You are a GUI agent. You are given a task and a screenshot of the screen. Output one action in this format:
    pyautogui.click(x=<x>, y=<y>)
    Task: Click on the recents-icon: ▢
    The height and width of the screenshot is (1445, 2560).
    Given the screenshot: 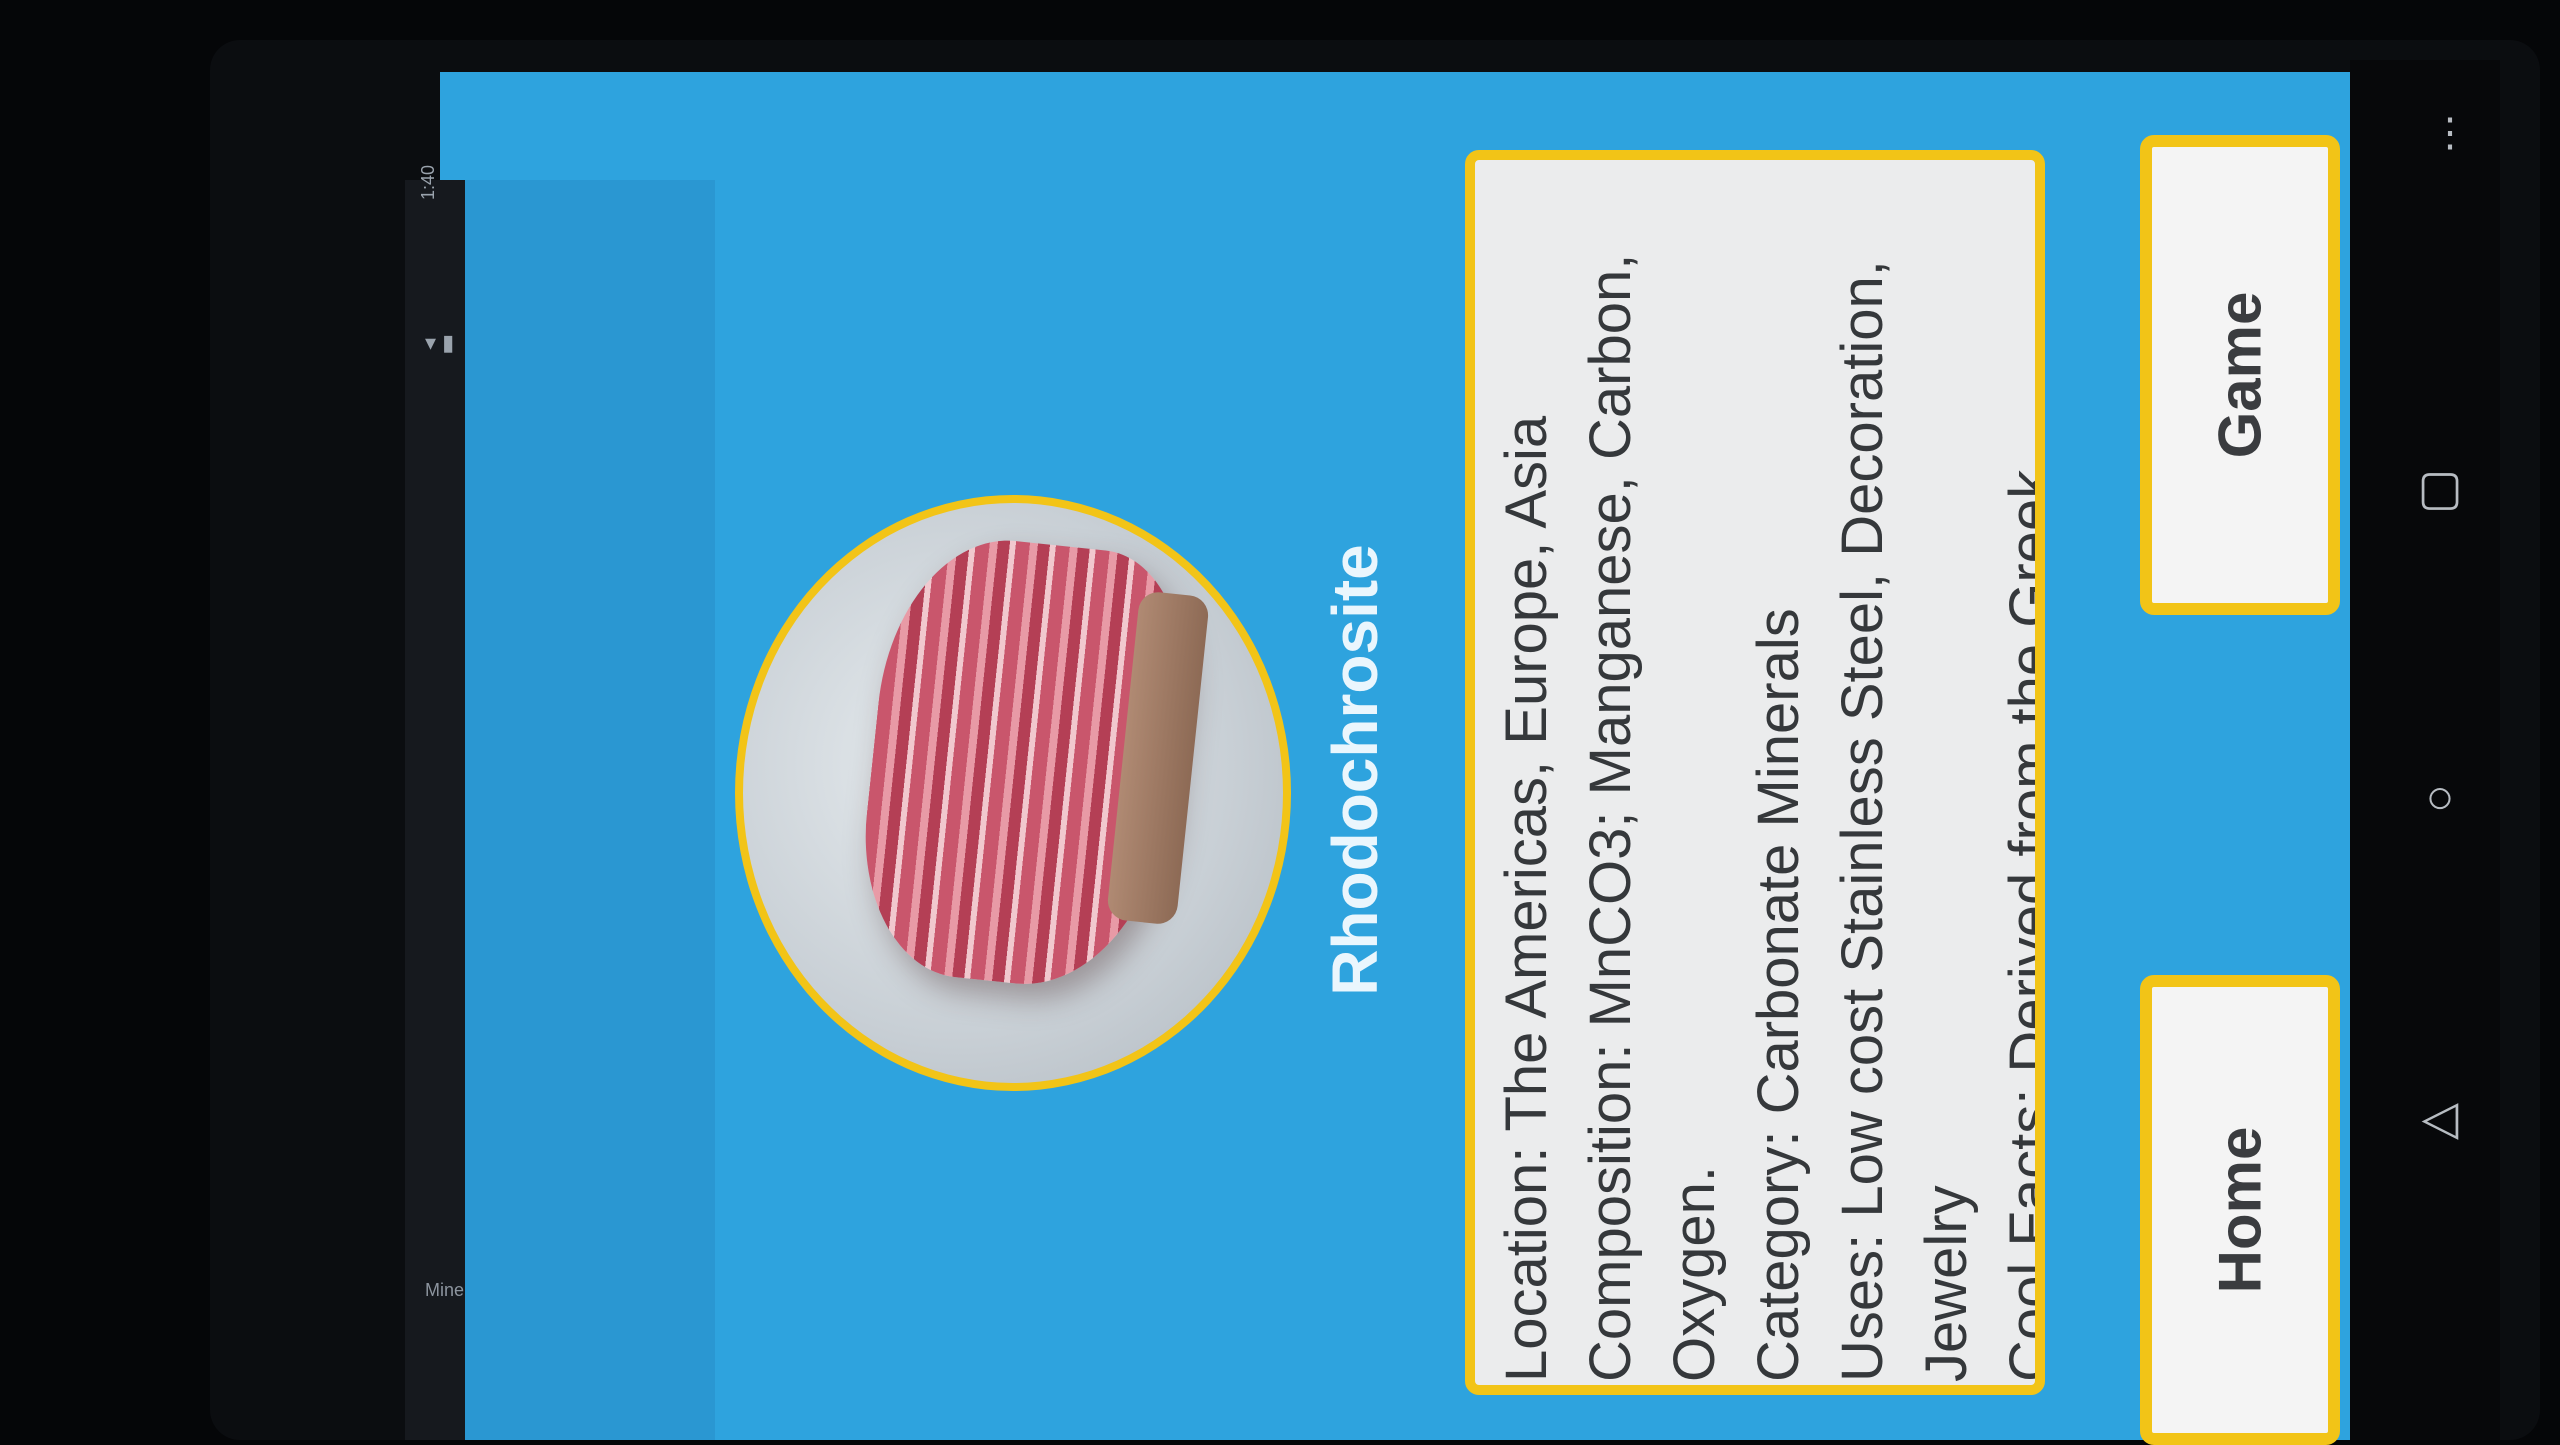 What is the action you would take?
    pyautogui.click(x=2440, y=488)
    